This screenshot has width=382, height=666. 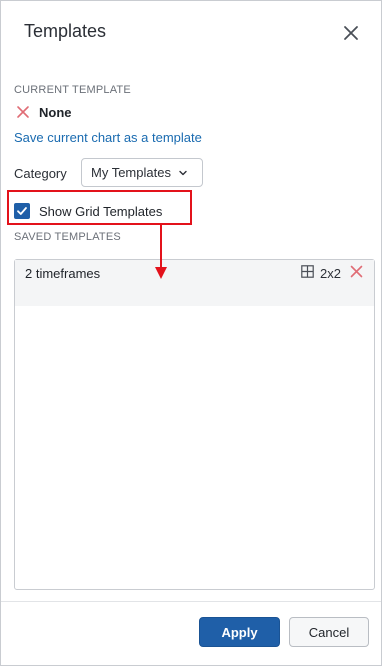 What do you see at coordinates (108, 137) in the screenshot?
I see `save-as-template-link: Save current chart as a template` at bounding box center [108, 137].